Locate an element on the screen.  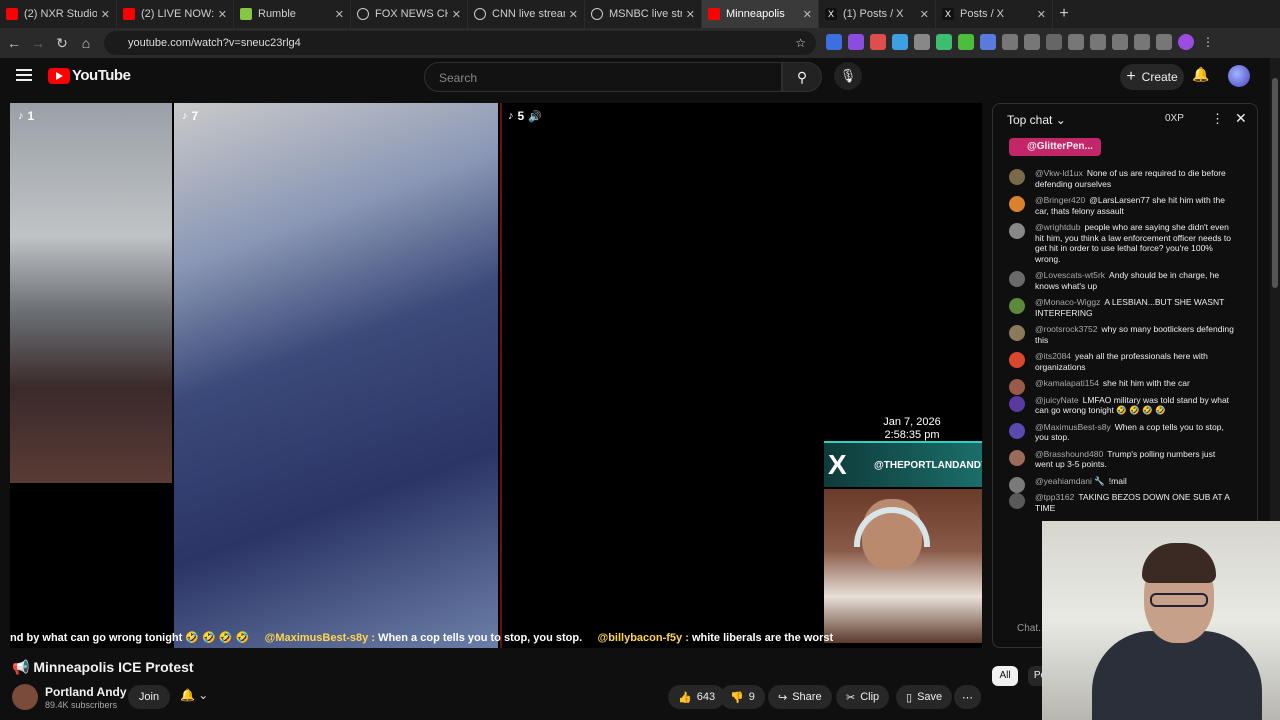
profile-icon is located at coordinates (1186, 42).